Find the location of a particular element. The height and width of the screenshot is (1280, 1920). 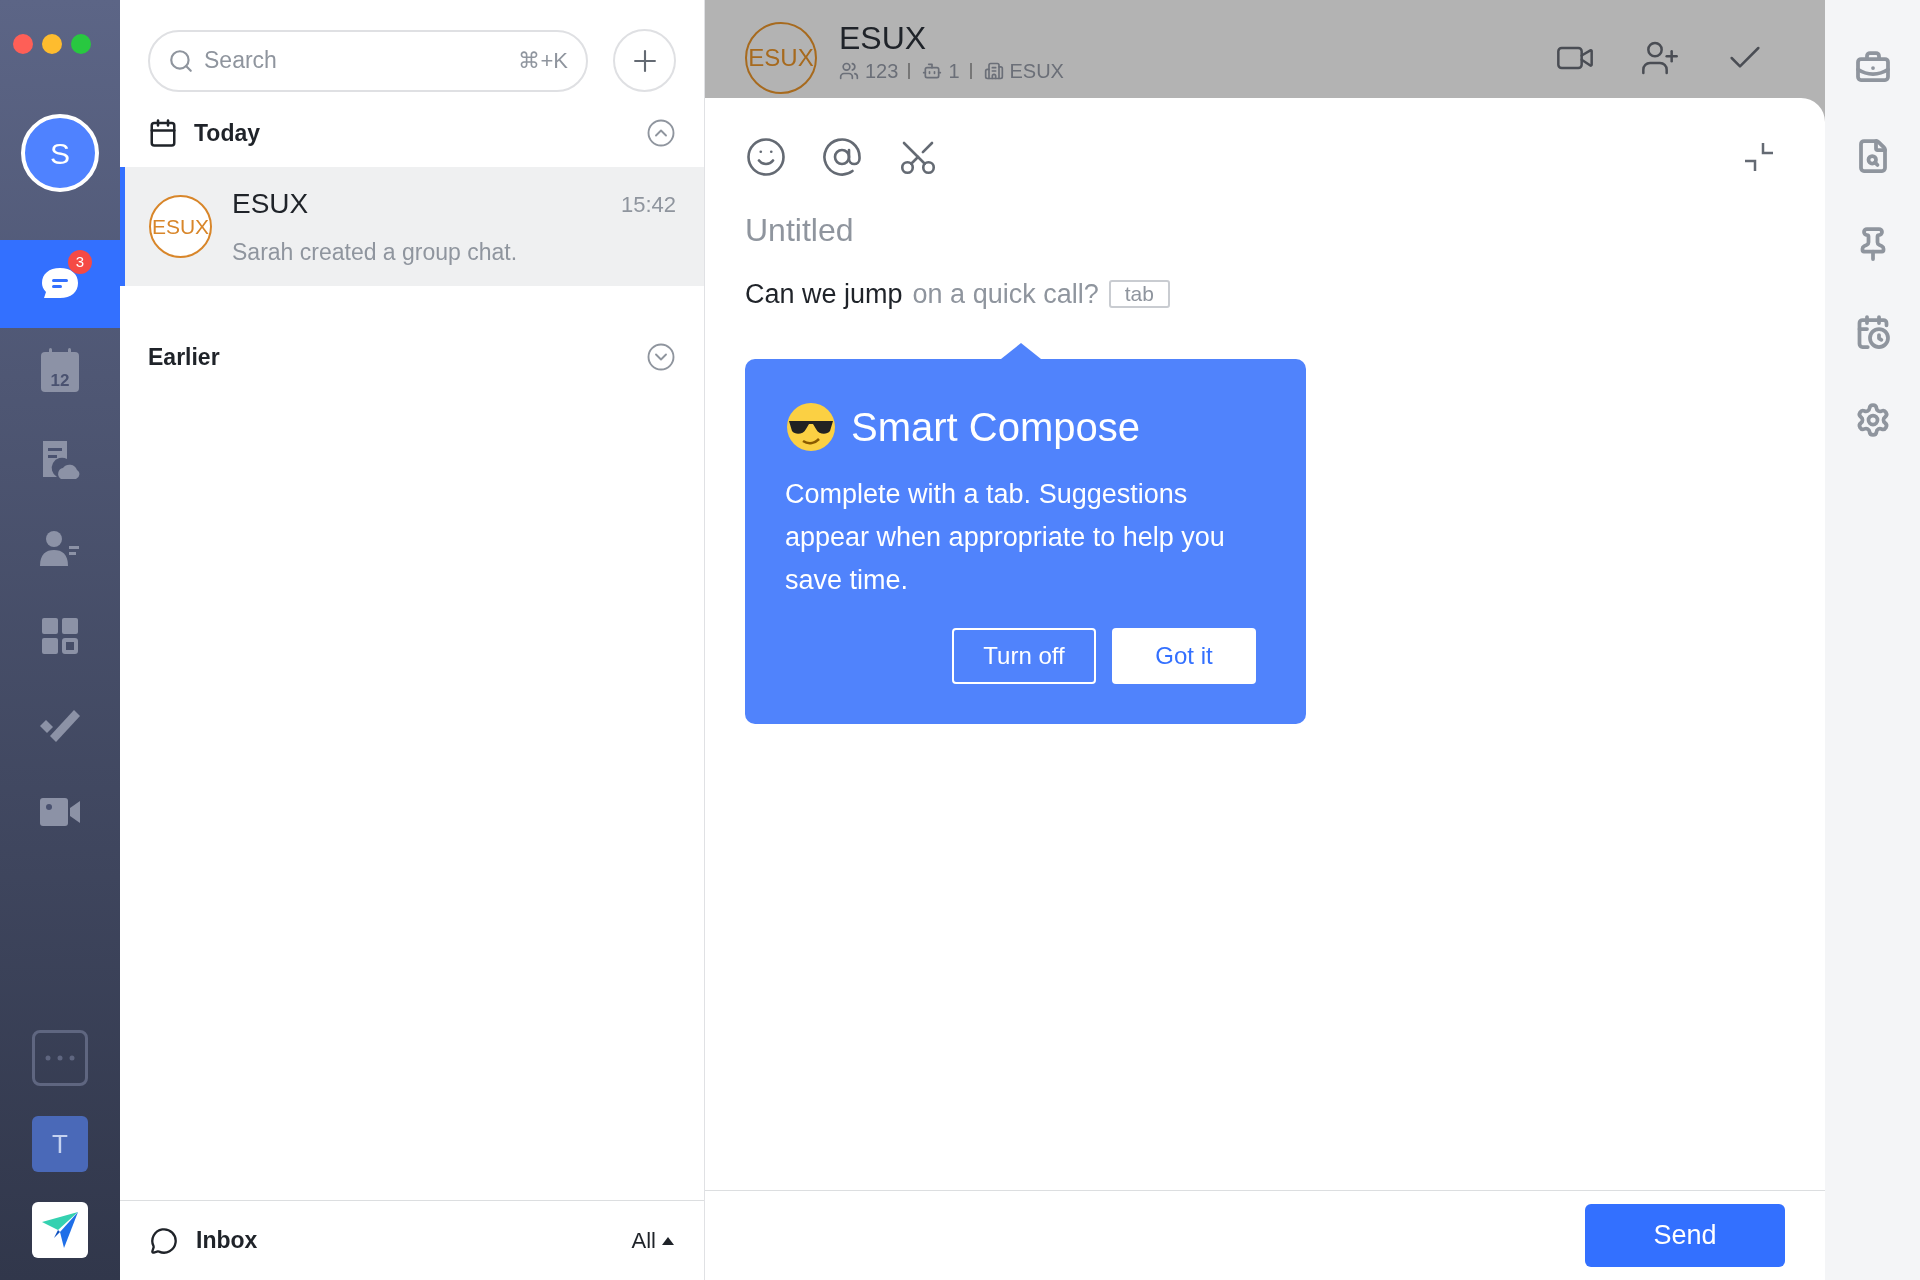

nav-item: 12 is located at coordinates (60, 372).